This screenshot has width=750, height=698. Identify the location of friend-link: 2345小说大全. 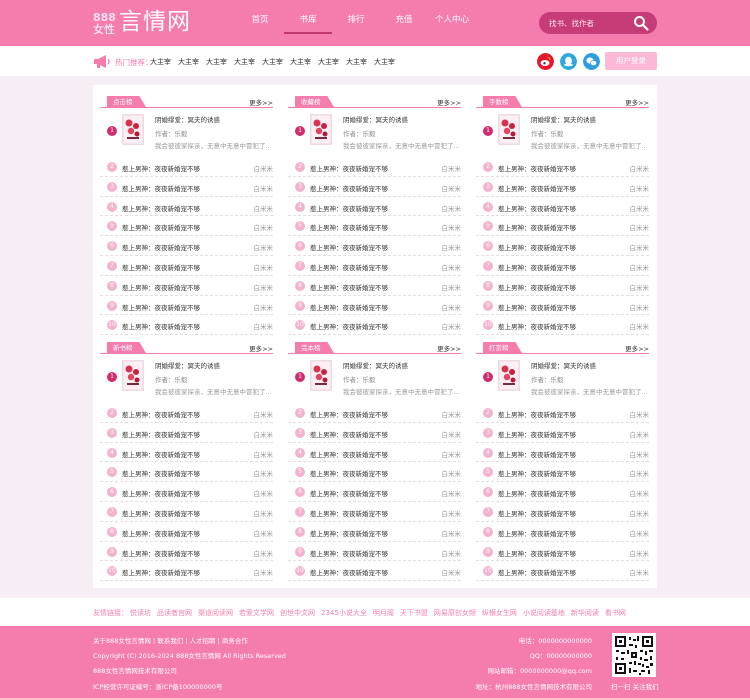
(344, 613).